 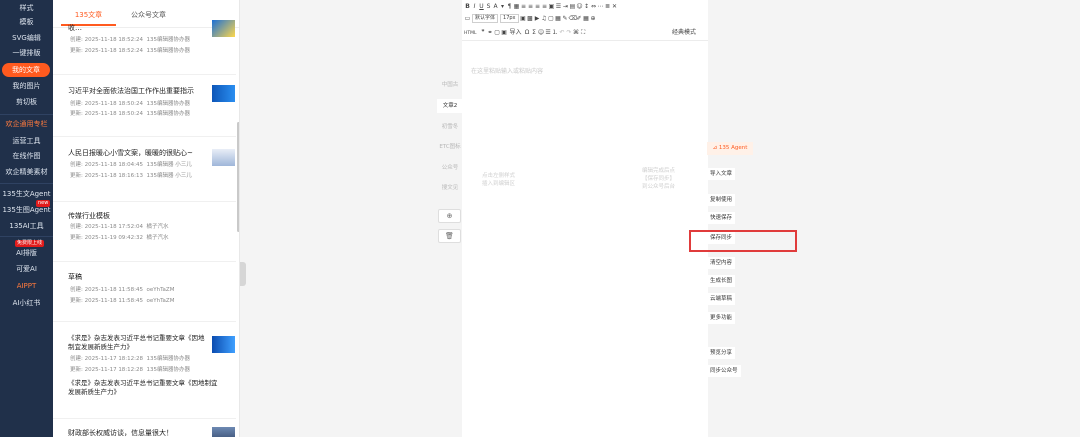 What do you see at coordinates (26, 303) in the screenshot?
I see `nav-item-ai-xiaohongshu: AI小红书` at bounding box center [26, 303].